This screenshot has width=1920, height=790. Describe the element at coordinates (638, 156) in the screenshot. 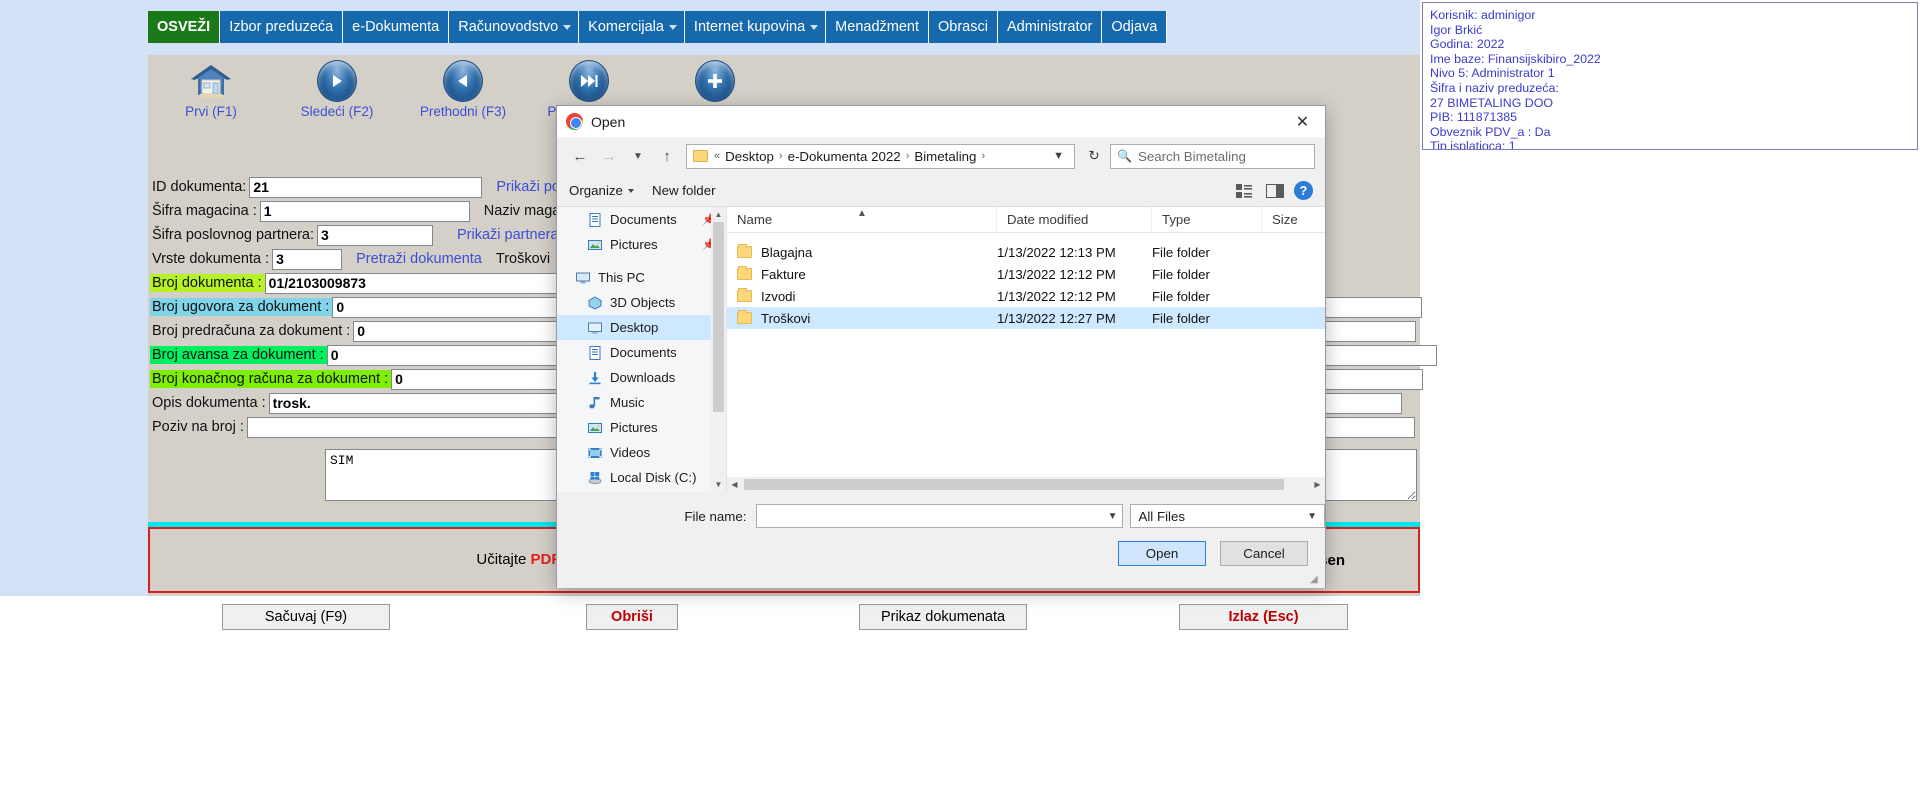

I see `recent-locations-icon: ▼` at that location.